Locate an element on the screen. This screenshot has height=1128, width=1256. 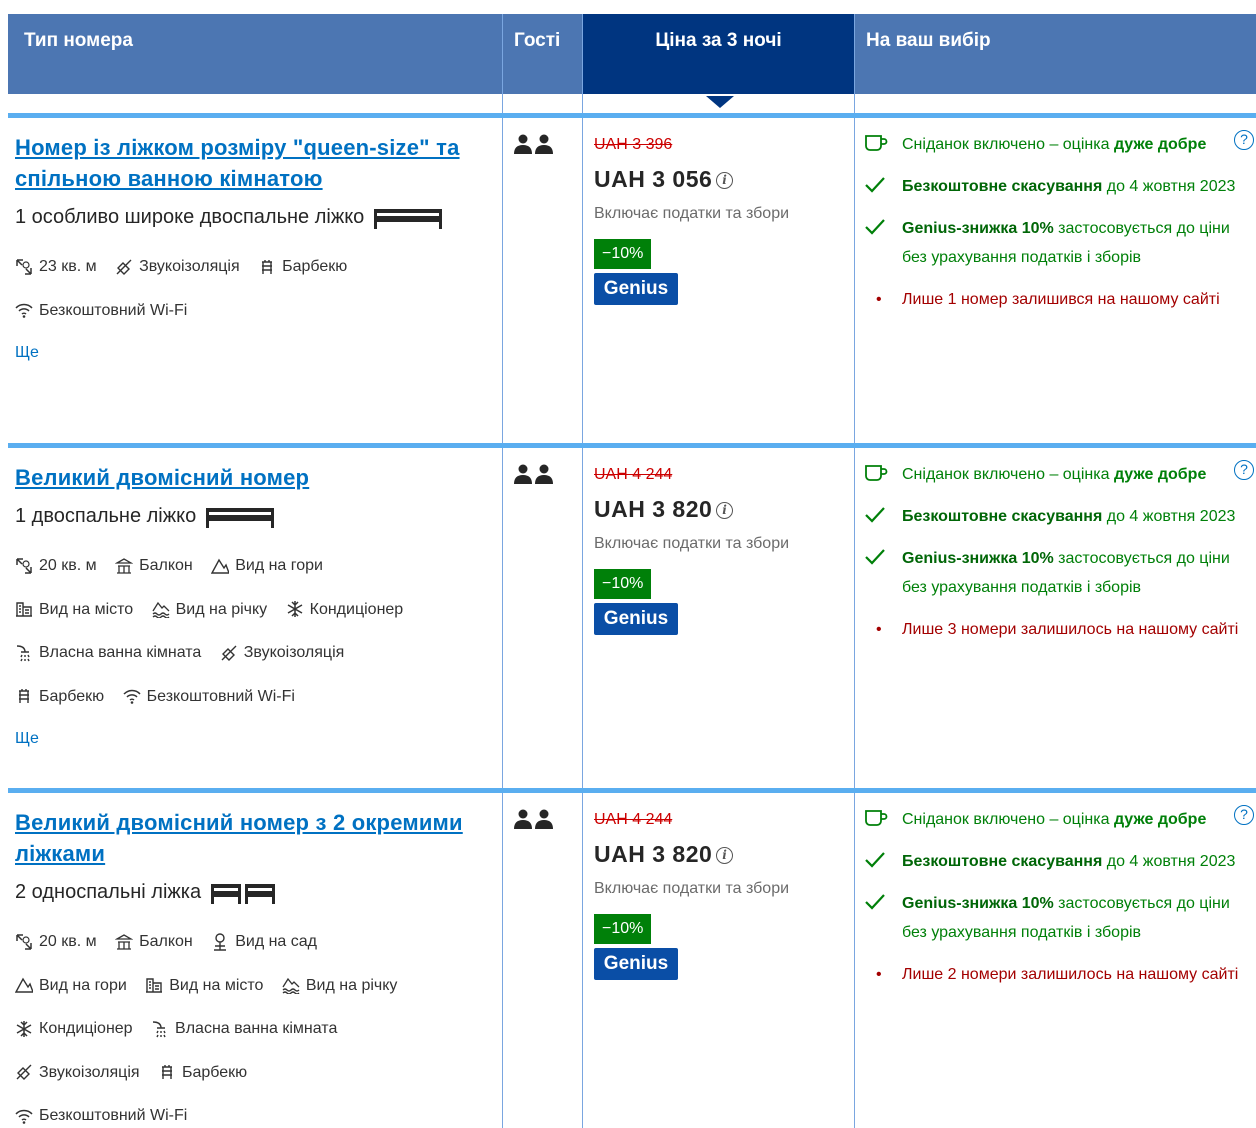
bed-label: 2 односпальні ліжка is located at coordinates (108, 892).